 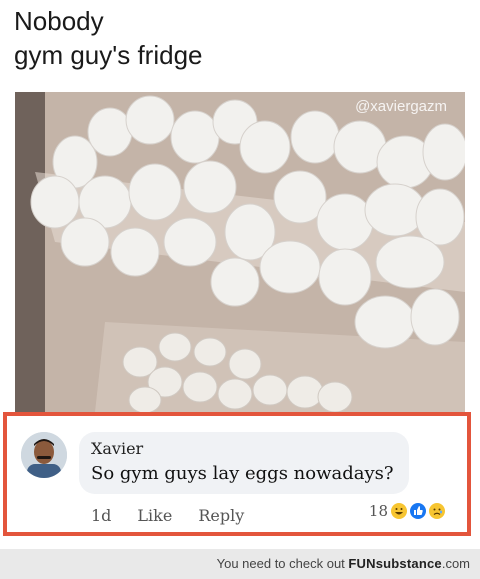 I want to click on footer-bar: You need to check out FUNsubstance.com, so click(x=240, y=564).